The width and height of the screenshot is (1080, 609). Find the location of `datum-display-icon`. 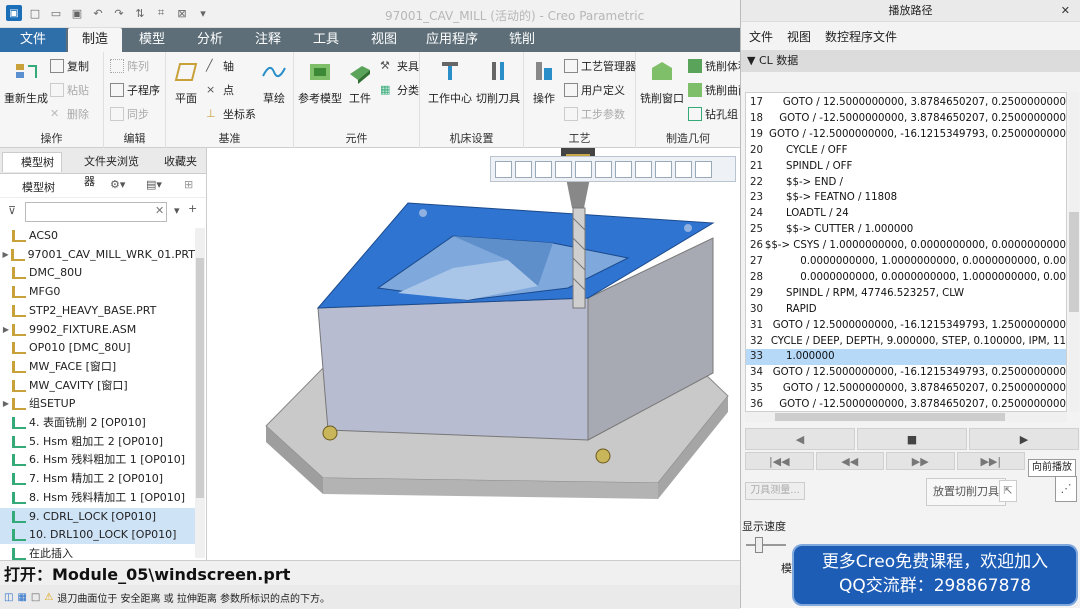

datum-display-icon is located at coordinates (643, 169).